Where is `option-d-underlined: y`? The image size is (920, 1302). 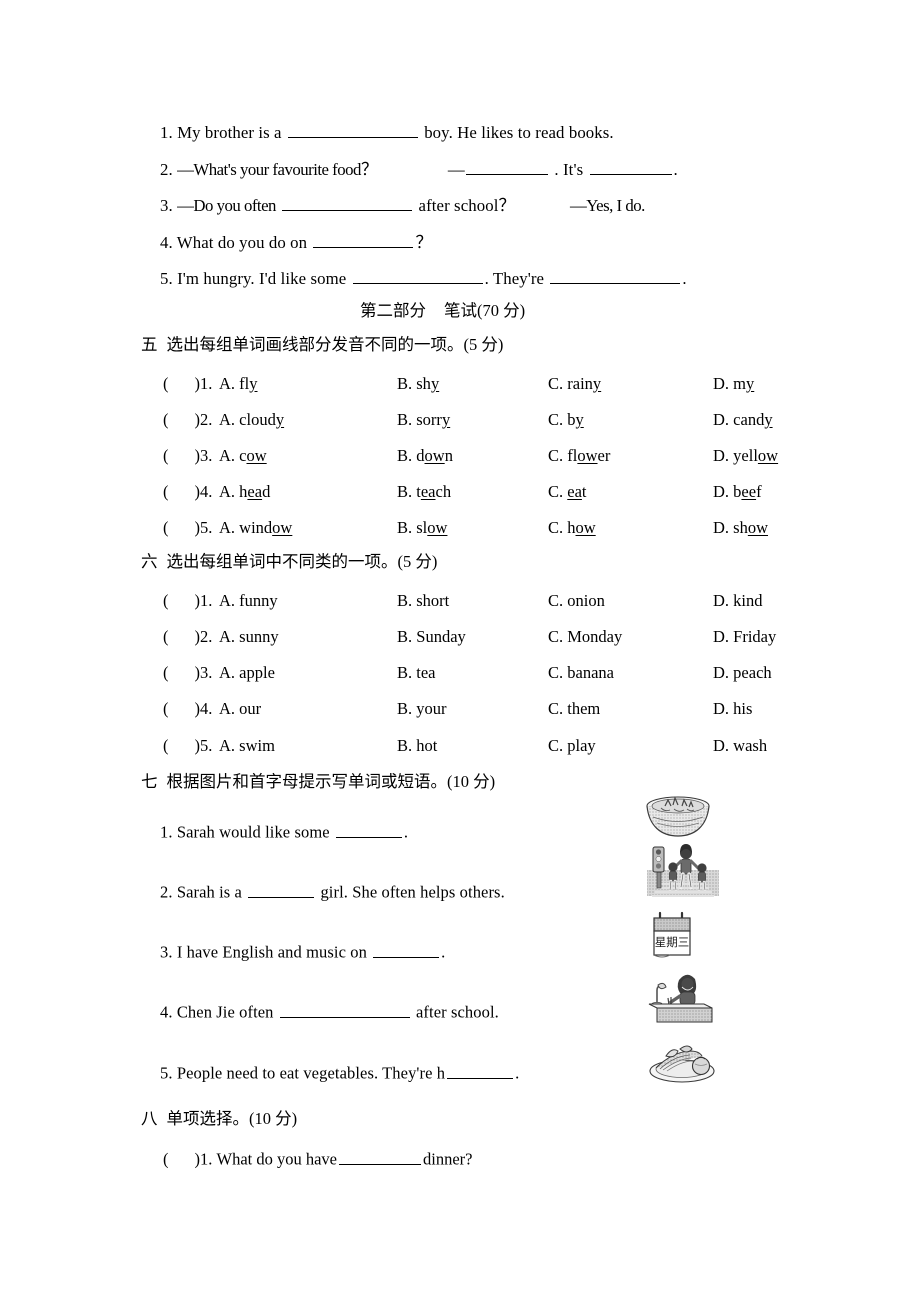
option-d-underlined: y is located at coordinates (768, 419).